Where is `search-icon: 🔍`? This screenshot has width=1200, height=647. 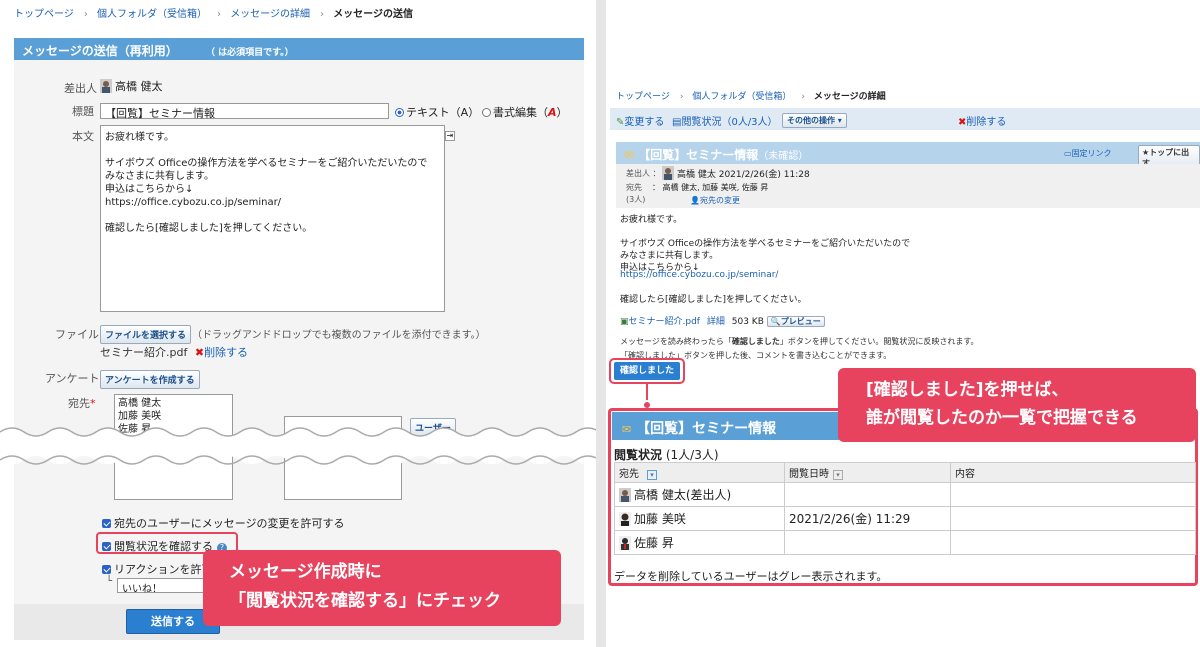
search-icon: 🔍 is located at coordinates (775, 321).